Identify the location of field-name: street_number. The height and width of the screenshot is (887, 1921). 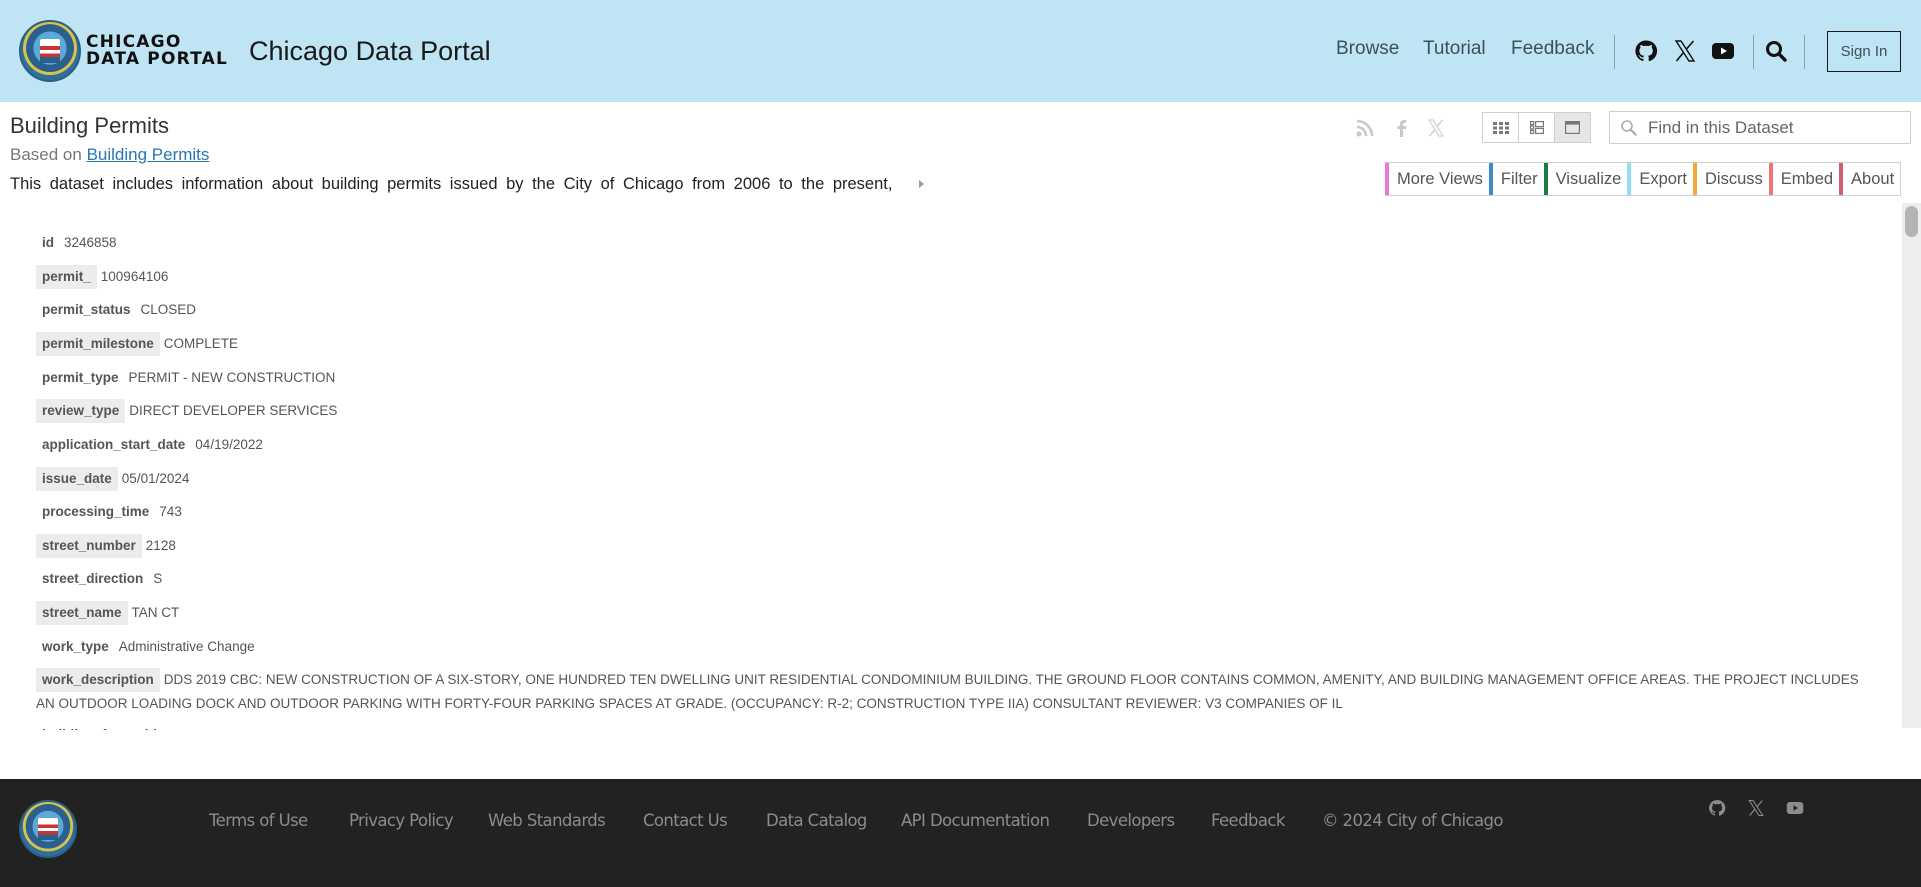
(89, 546).